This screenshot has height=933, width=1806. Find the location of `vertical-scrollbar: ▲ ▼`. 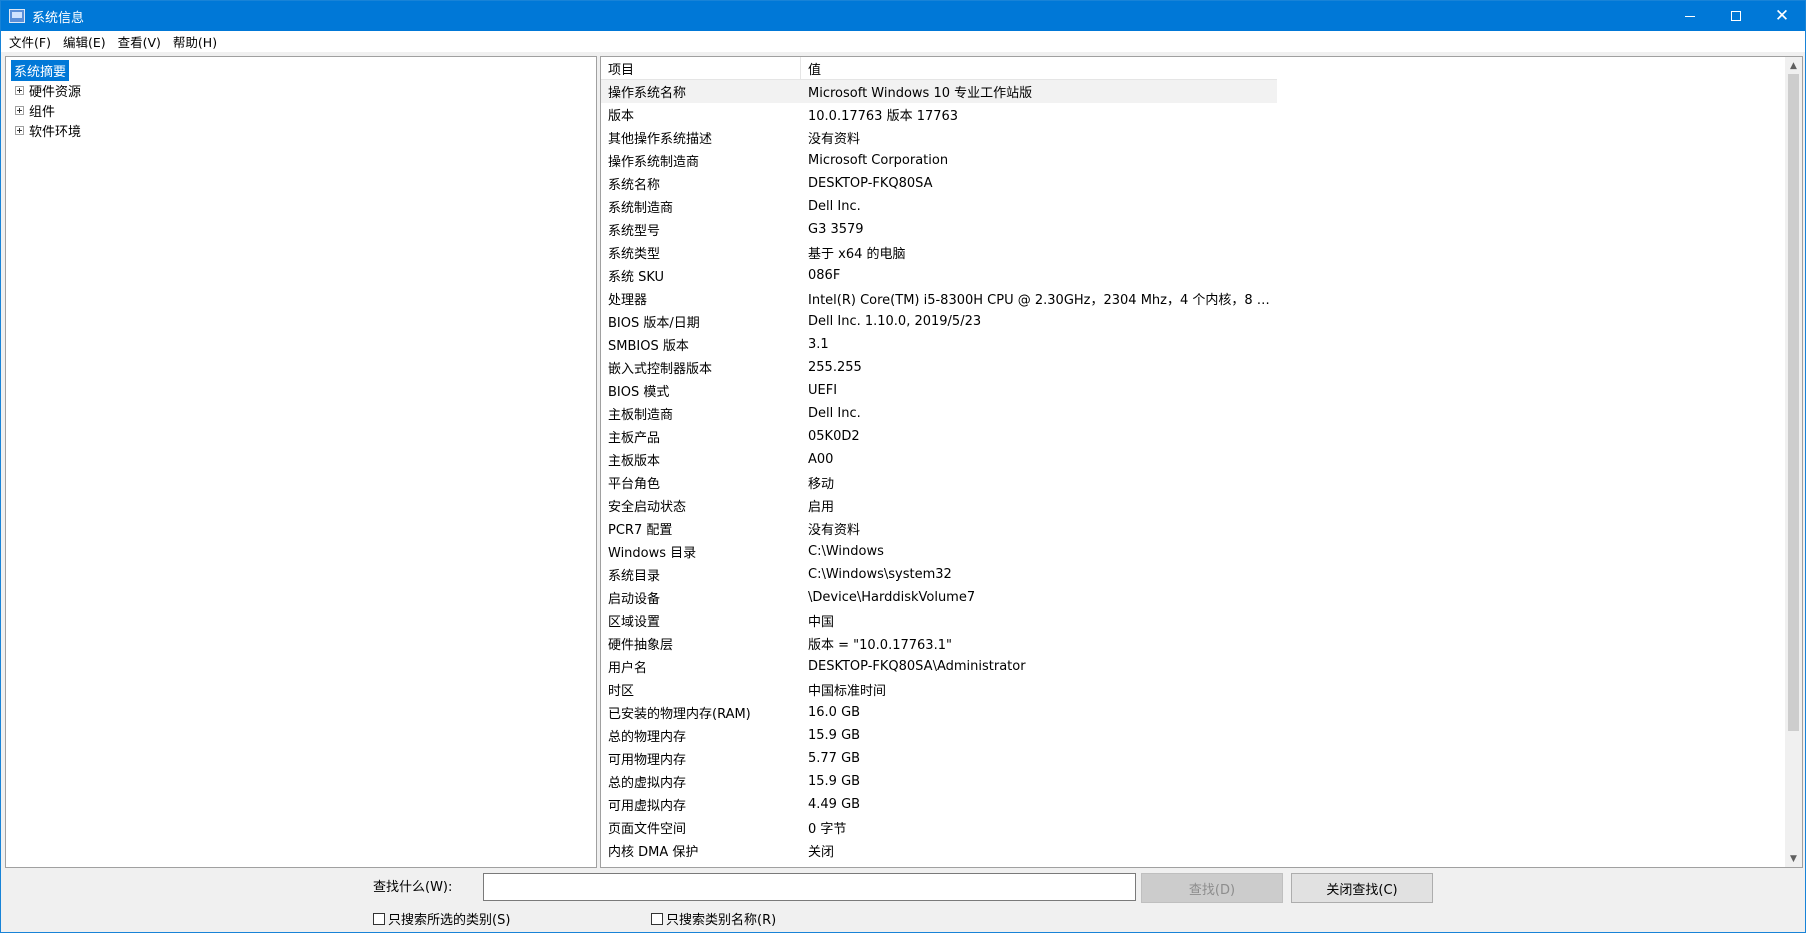

vertical-scrollbar: ▲ ▼ is located at coordinates (1793, 462).